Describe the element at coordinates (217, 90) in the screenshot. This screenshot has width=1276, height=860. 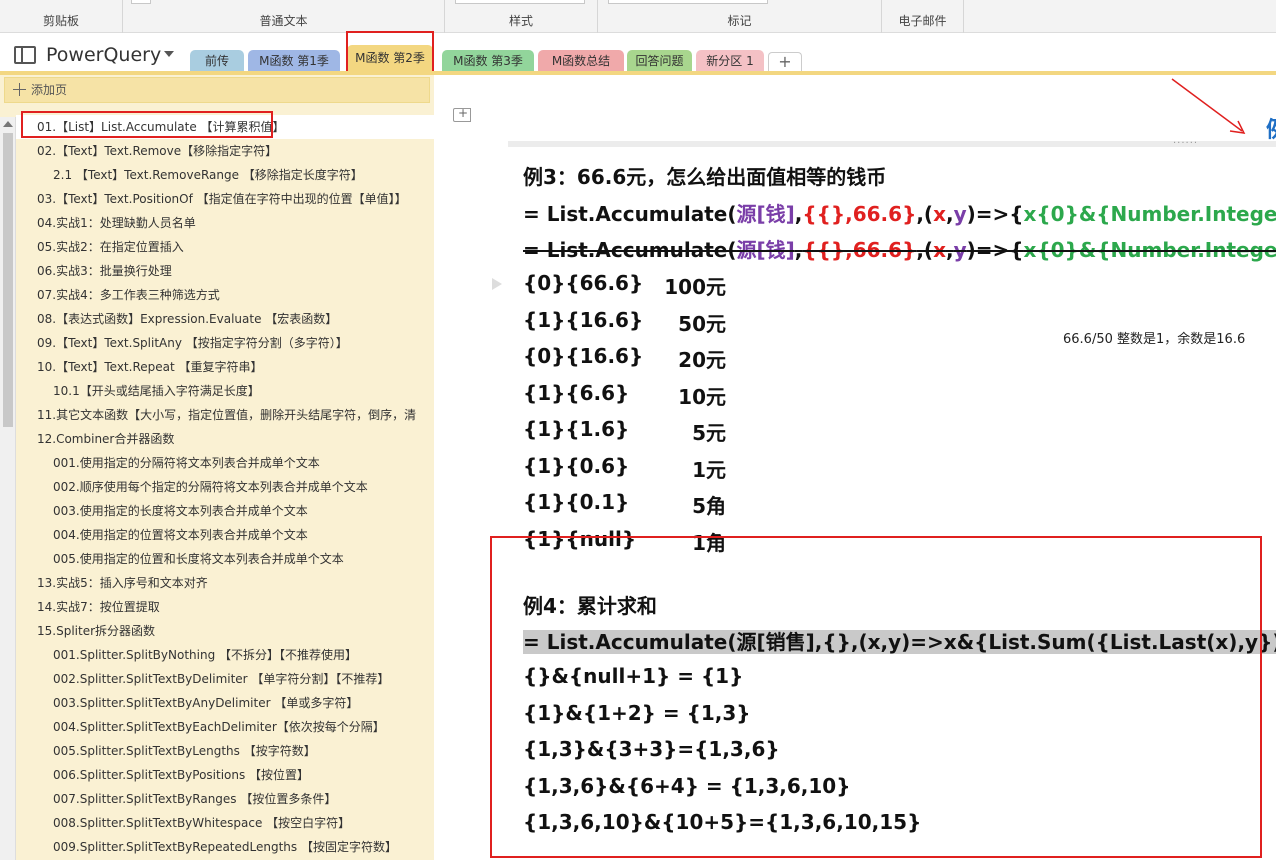
I see `add-page-button: 添加页` at that location.